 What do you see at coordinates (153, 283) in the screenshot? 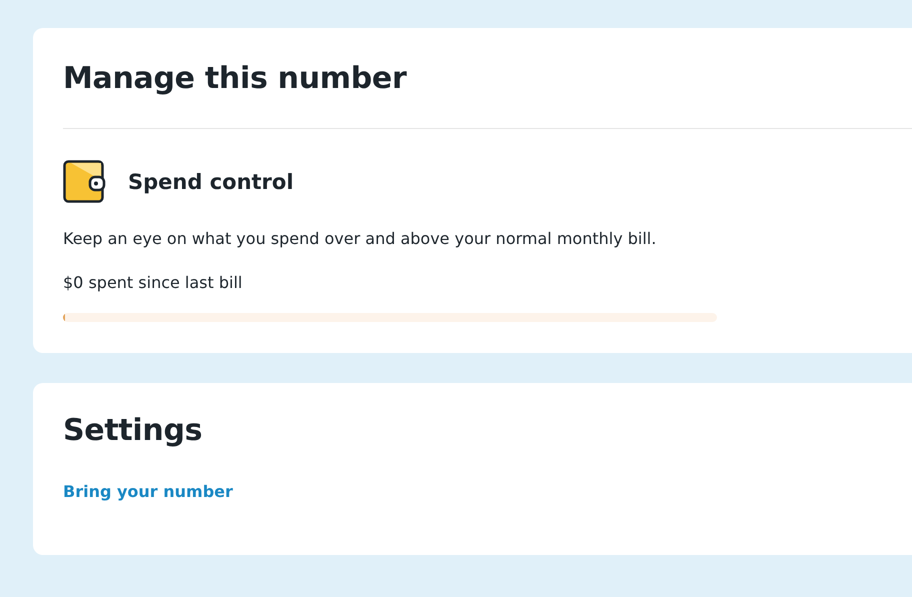
I see `spent-amount: $0 spent since last bill` at bounding box center [153, 283].